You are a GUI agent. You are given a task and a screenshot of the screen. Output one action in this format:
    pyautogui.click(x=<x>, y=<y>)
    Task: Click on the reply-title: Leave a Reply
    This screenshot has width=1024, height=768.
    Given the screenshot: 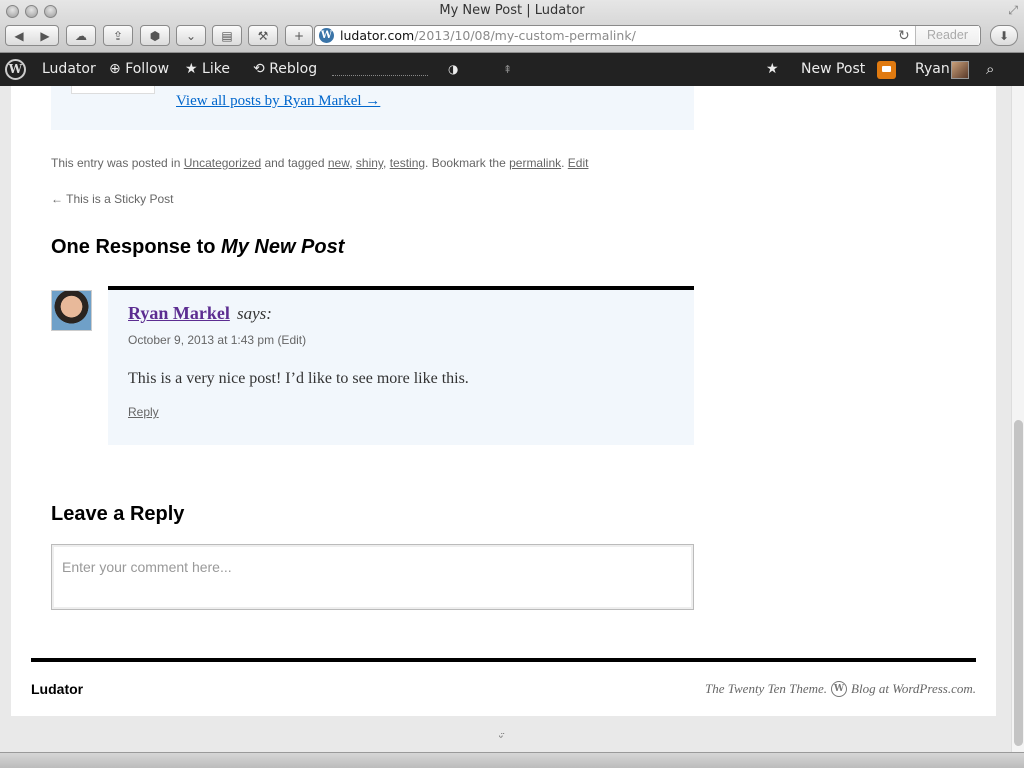 What is the action you would take?
    pyautogui.click(x=118, y=514)
    